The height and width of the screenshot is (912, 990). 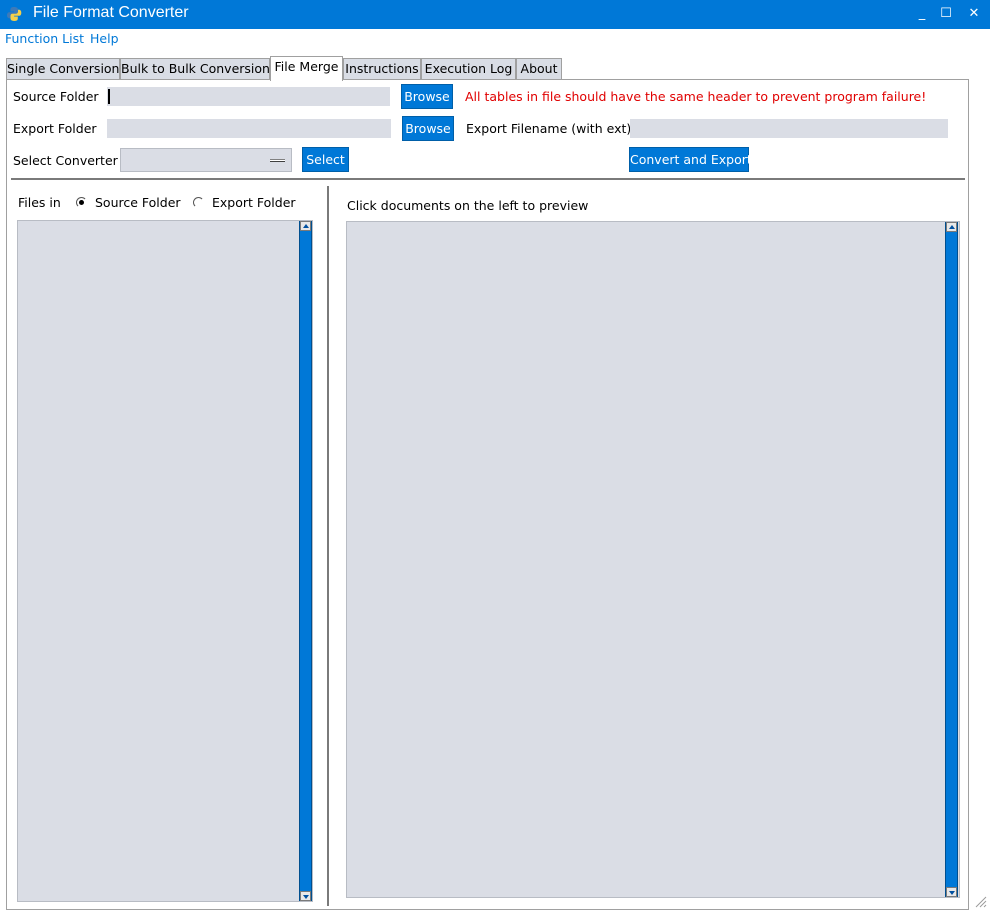 What do you see at coordinates (306, 68) in the screenshot?
I see `tab-file-merge: File Merge` at bounding box center [306, 68].